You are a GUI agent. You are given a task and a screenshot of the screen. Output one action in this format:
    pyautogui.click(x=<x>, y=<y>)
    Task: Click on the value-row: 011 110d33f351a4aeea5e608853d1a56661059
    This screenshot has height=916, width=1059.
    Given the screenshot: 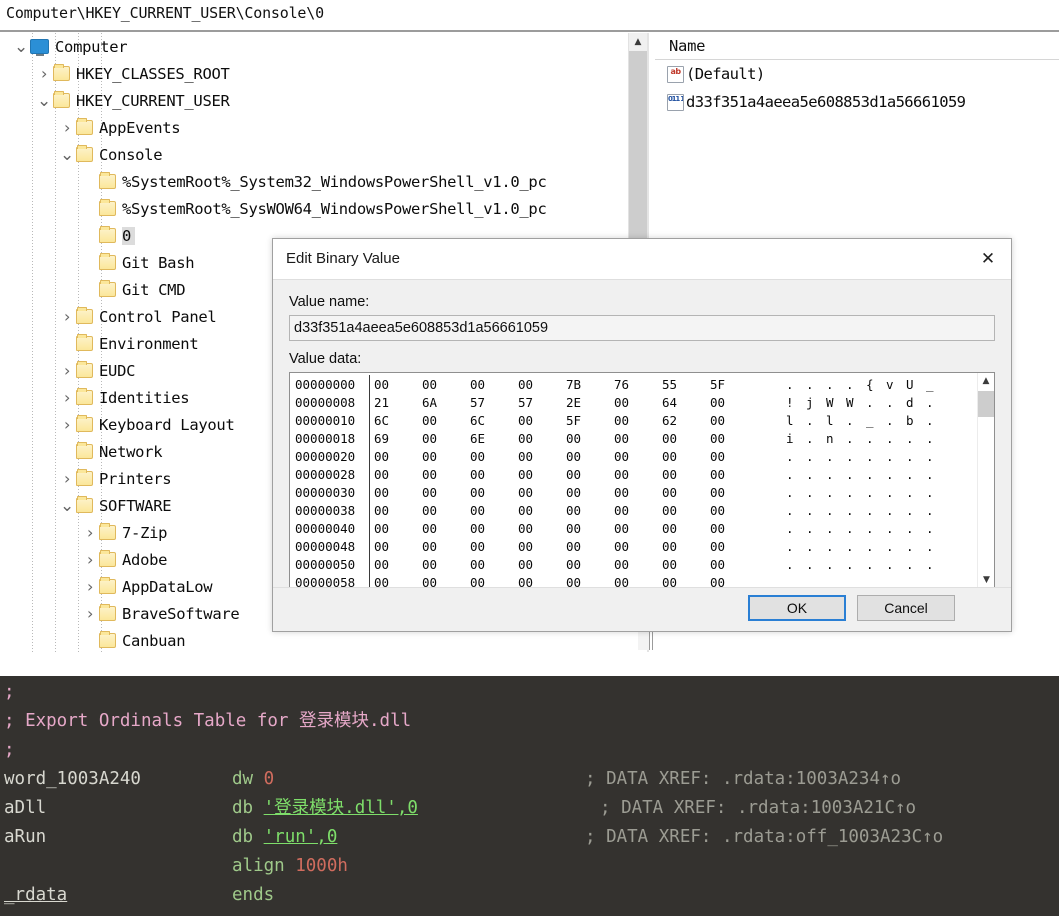 What is the action you would take?
    pyautogui.click(x=857, y=102)
    